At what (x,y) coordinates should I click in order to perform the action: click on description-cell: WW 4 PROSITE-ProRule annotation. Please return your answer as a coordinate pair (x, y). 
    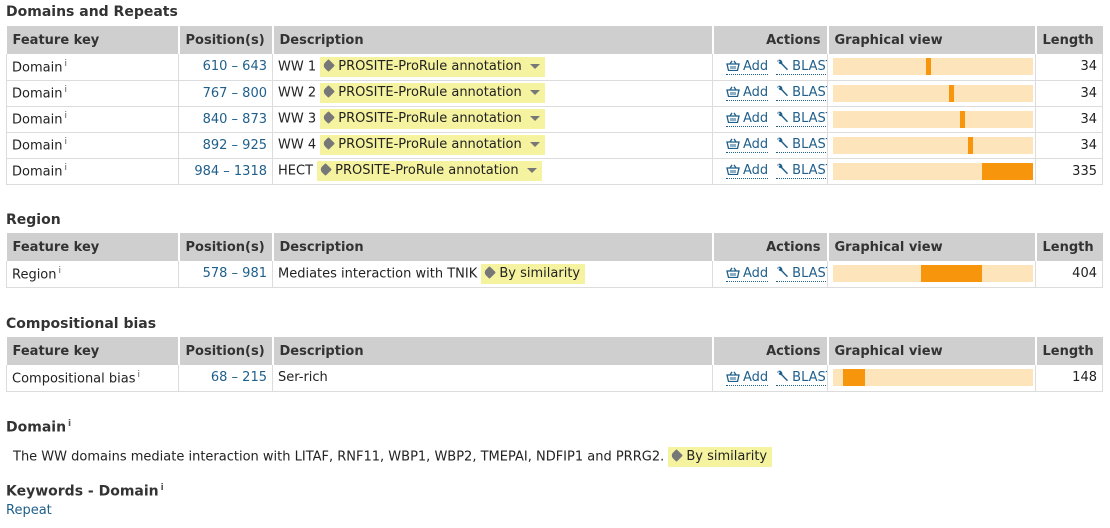
    Looking at the image, I should click on (492, 145).